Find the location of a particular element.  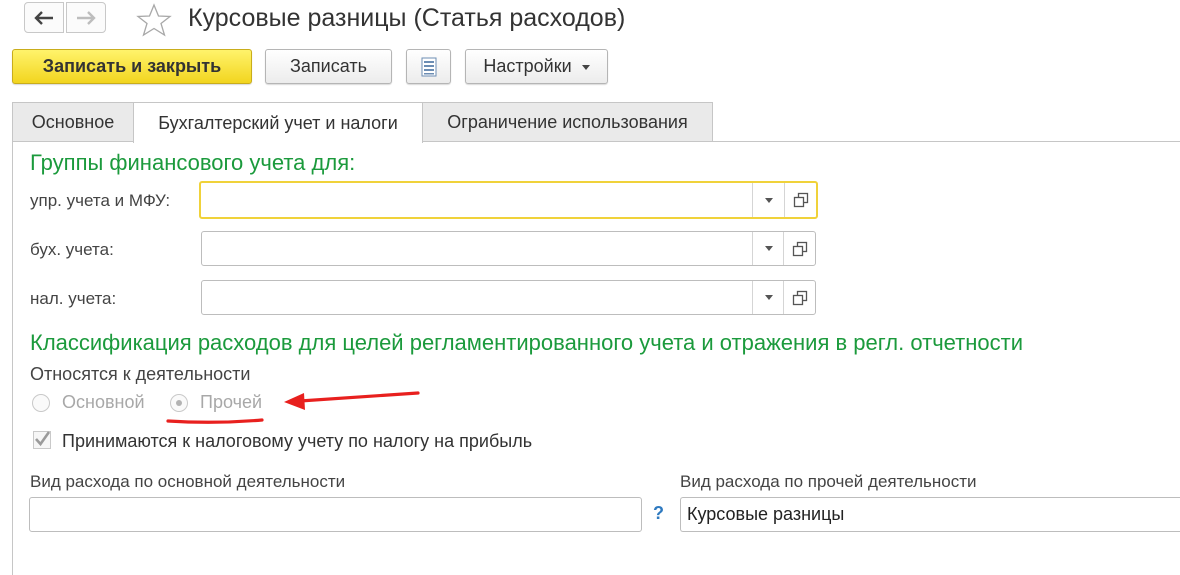

tab-main: Основное is located at coordinates (73, 122).